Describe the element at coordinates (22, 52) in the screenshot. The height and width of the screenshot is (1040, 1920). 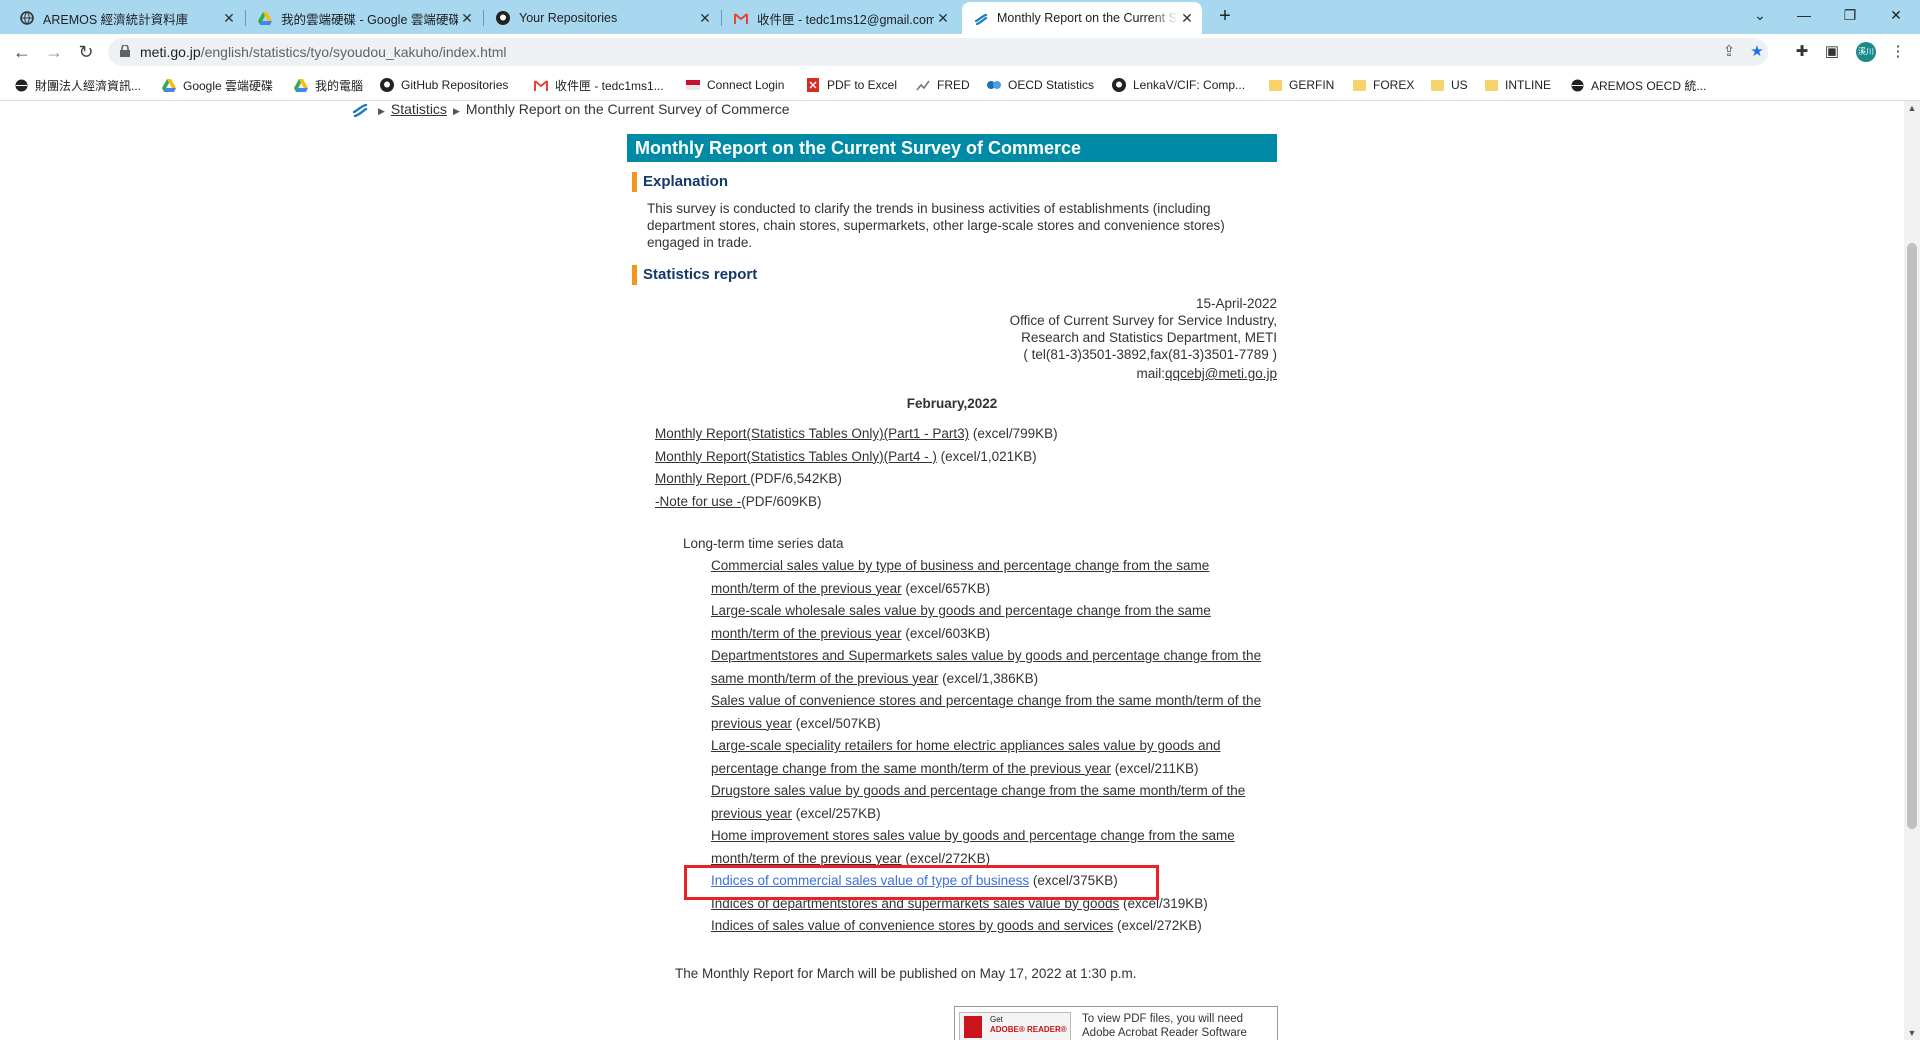
I see `back-arrow-icon: ←` at that location.